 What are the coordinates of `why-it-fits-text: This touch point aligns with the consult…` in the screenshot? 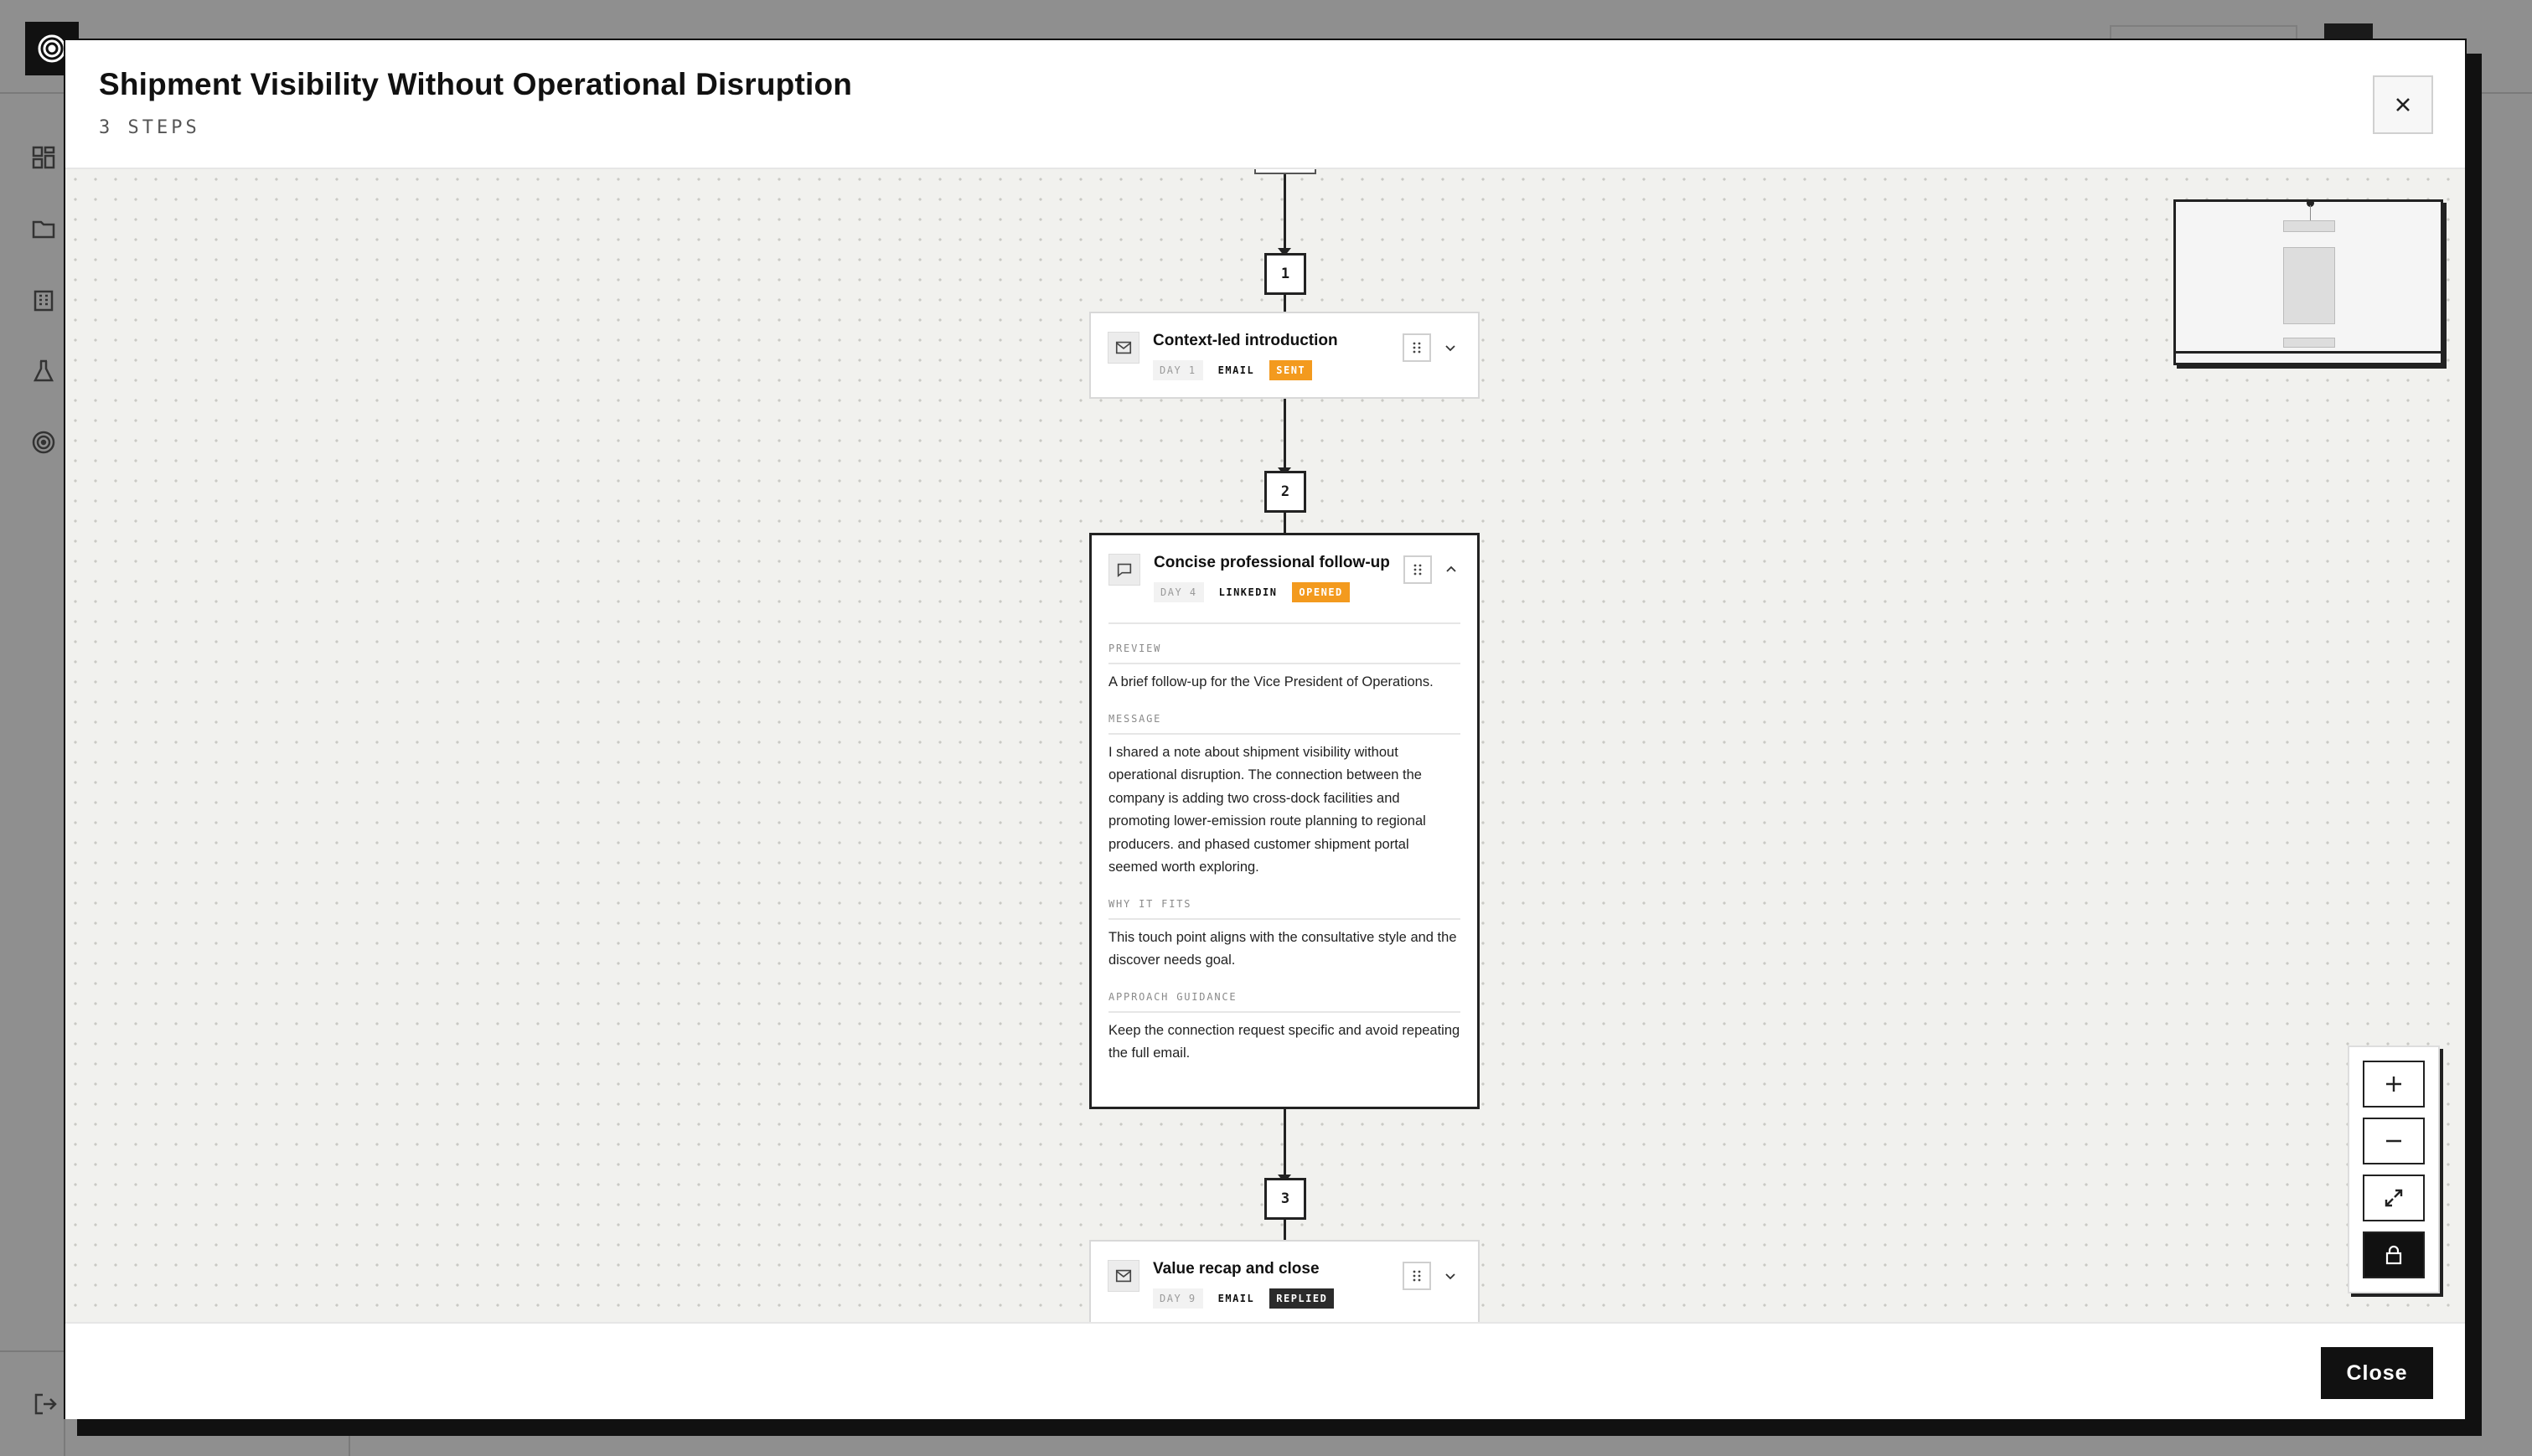 It's located at (1282, 948).